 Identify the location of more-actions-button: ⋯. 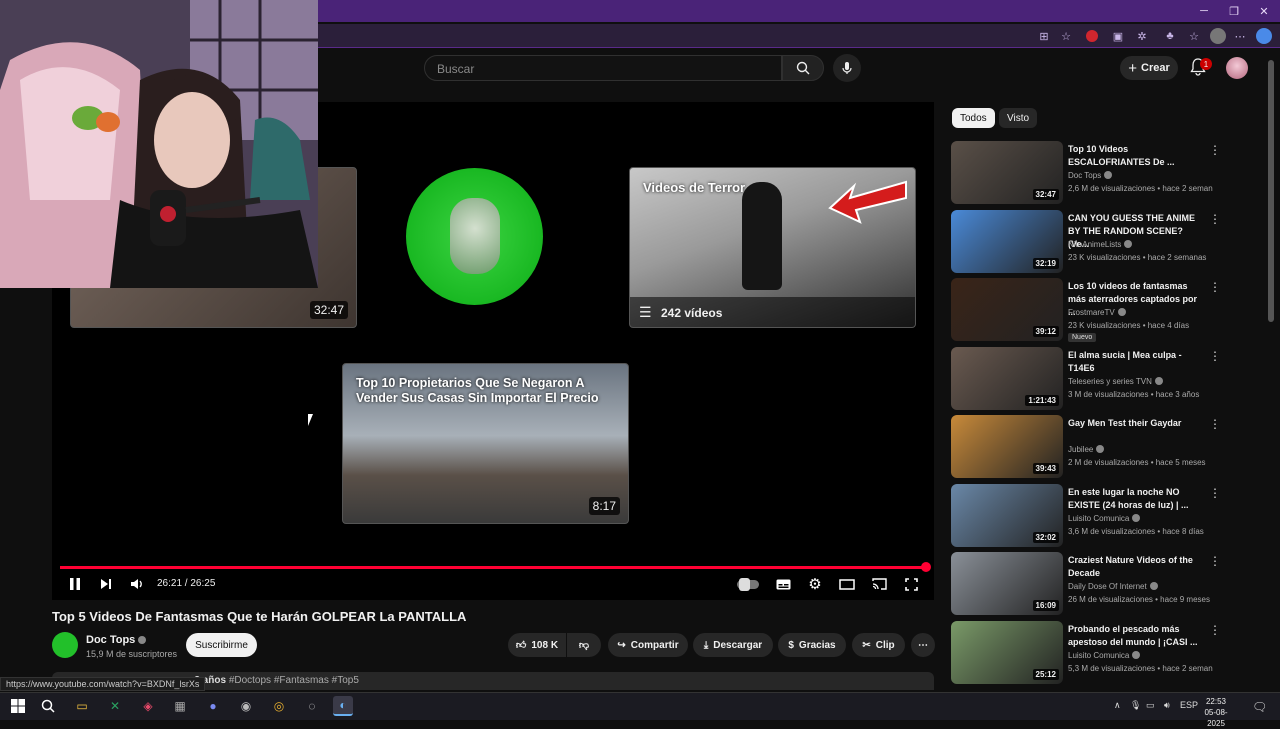
(923, 645).